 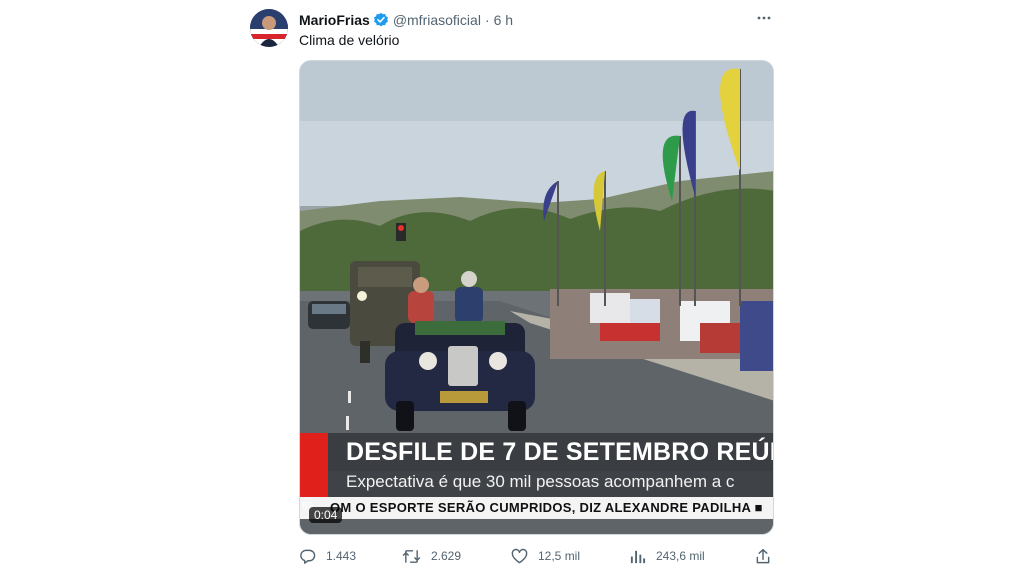 I want to click on analytics-icon, so click(x=638, y=556).